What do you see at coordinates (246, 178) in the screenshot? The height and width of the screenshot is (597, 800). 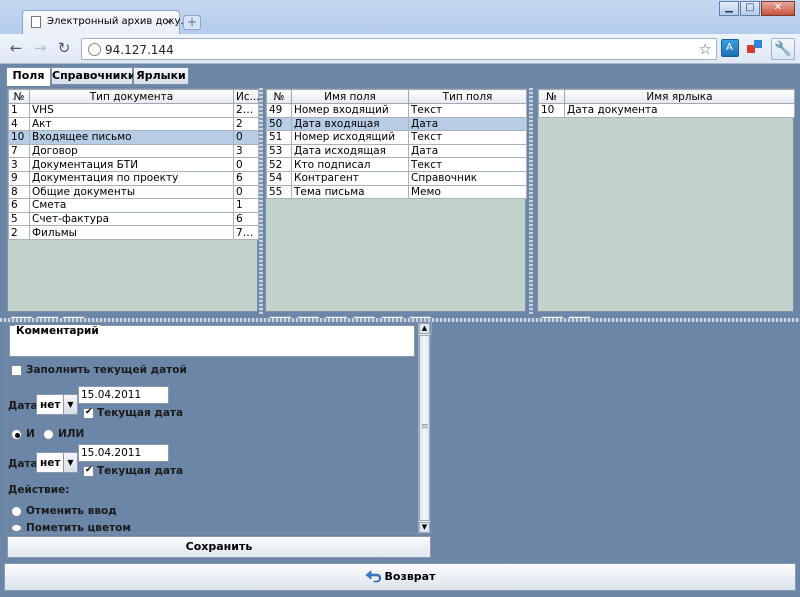 I see `cell-count: 6` at bounding box center [246, 178].